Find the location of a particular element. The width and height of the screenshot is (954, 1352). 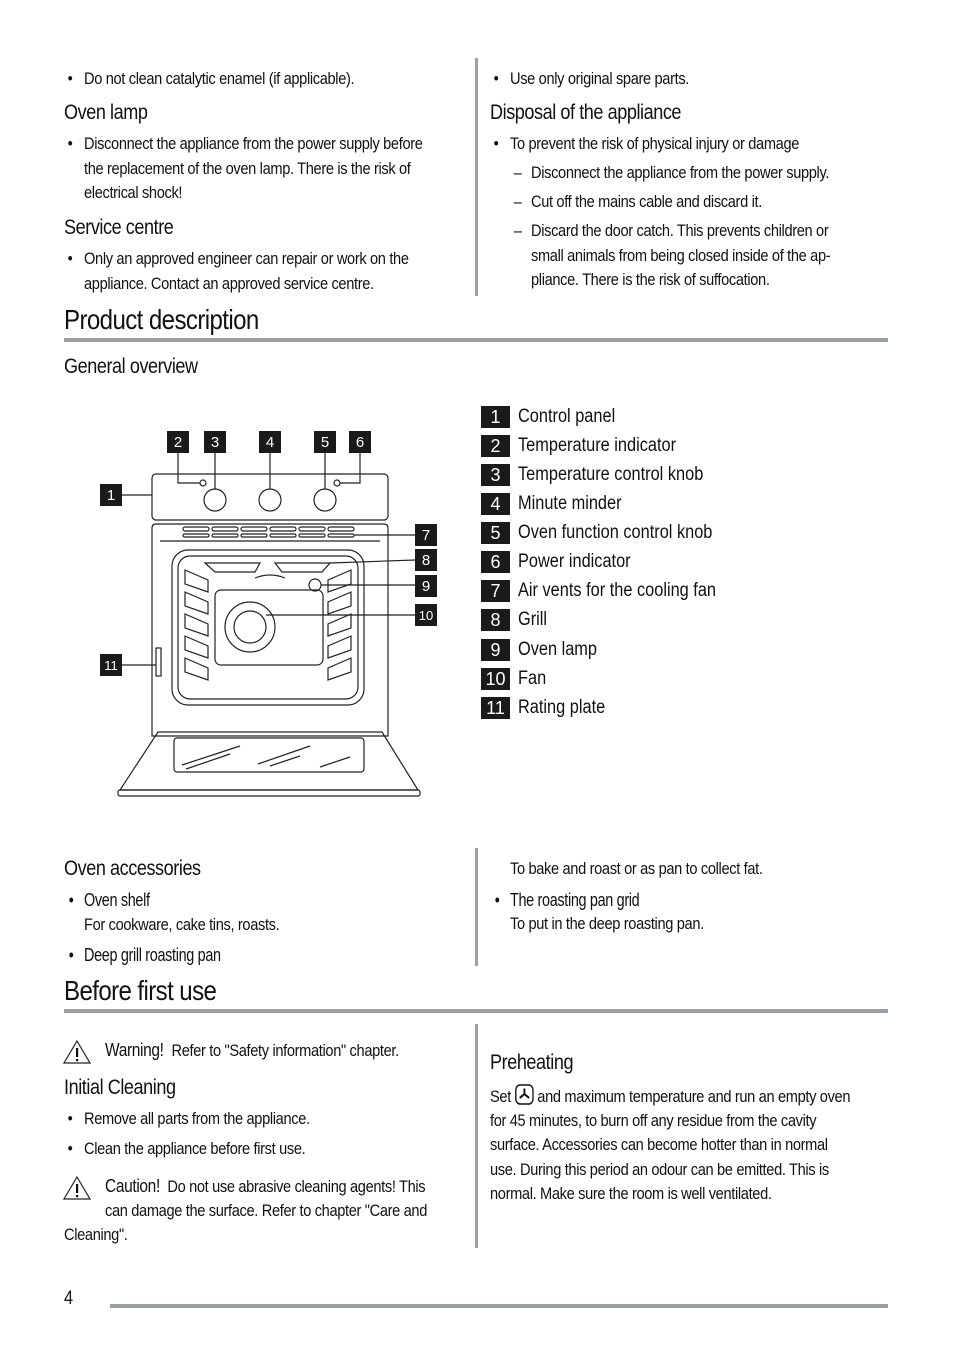

rating-plate-shape is located at coordinates (158, 662).